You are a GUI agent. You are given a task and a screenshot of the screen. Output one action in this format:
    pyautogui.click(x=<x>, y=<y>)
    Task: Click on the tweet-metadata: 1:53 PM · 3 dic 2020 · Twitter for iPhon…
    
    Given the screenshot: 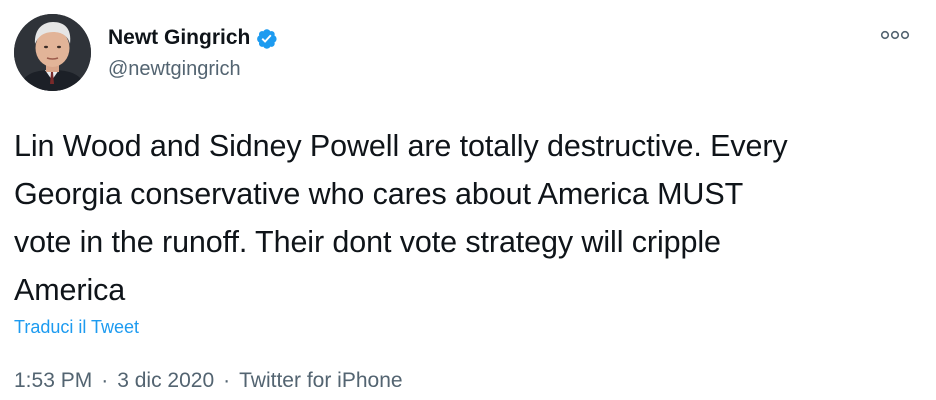 What is the action you would take?
    pyautogui.click(x=208, y=381)
    